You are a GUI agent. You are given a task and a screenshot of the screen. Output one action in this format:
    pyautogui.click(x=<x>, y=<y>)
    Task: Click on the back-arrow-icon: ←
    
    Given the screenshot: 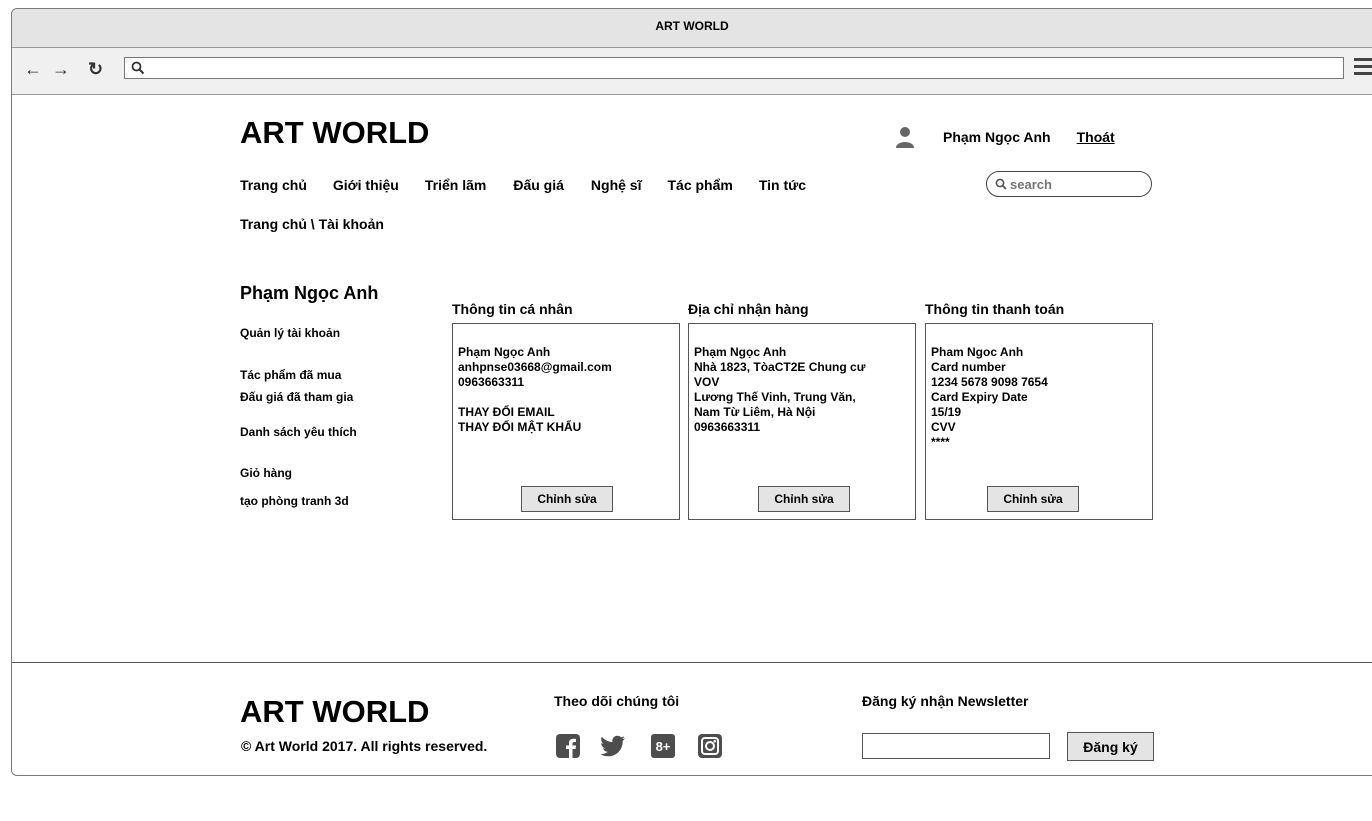 What is the action you would take?
    pyautogui.click(x=33, y=69)
    